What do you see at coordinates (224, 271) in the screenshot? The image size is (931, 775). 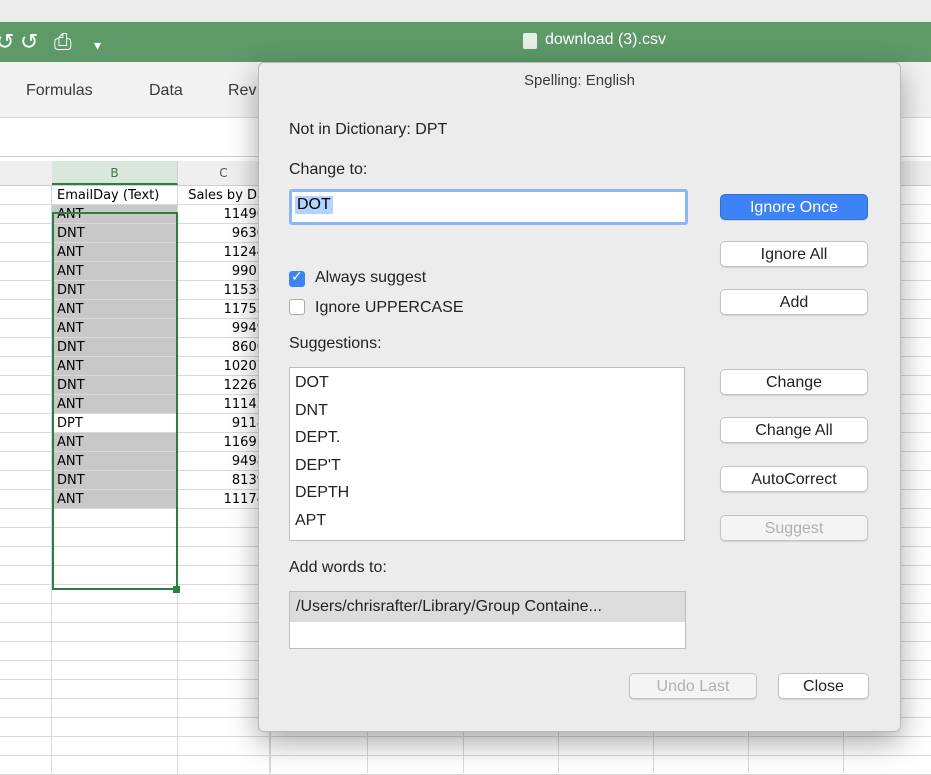 I see `cell-c: 9907` at bounding box center [224, 271].